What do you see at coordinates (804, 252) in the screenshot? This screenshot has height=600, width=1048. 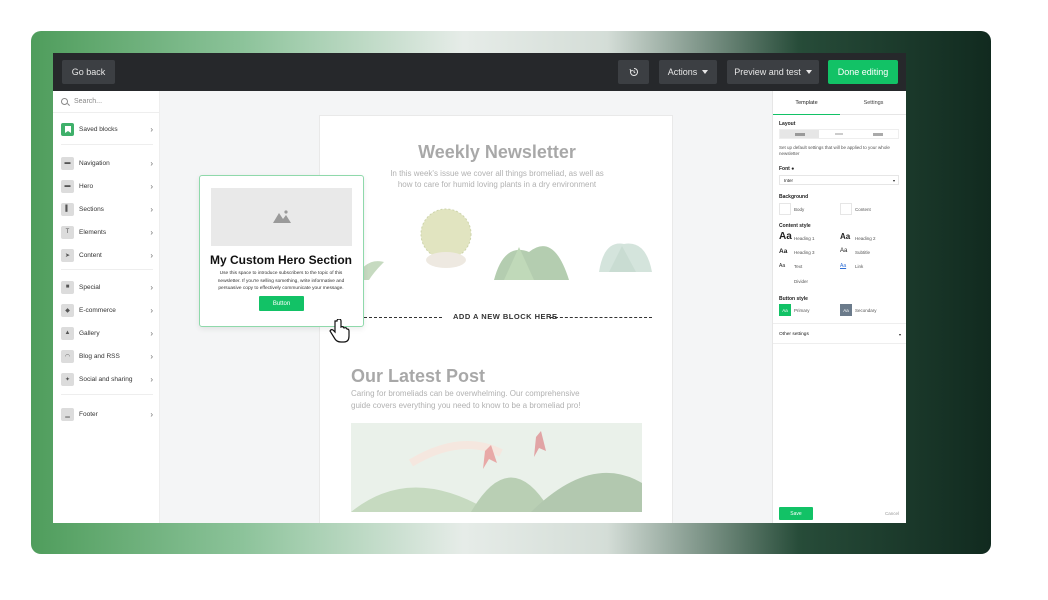 I see `heading3-label: Heading 3` at bounding box center [804, 252].